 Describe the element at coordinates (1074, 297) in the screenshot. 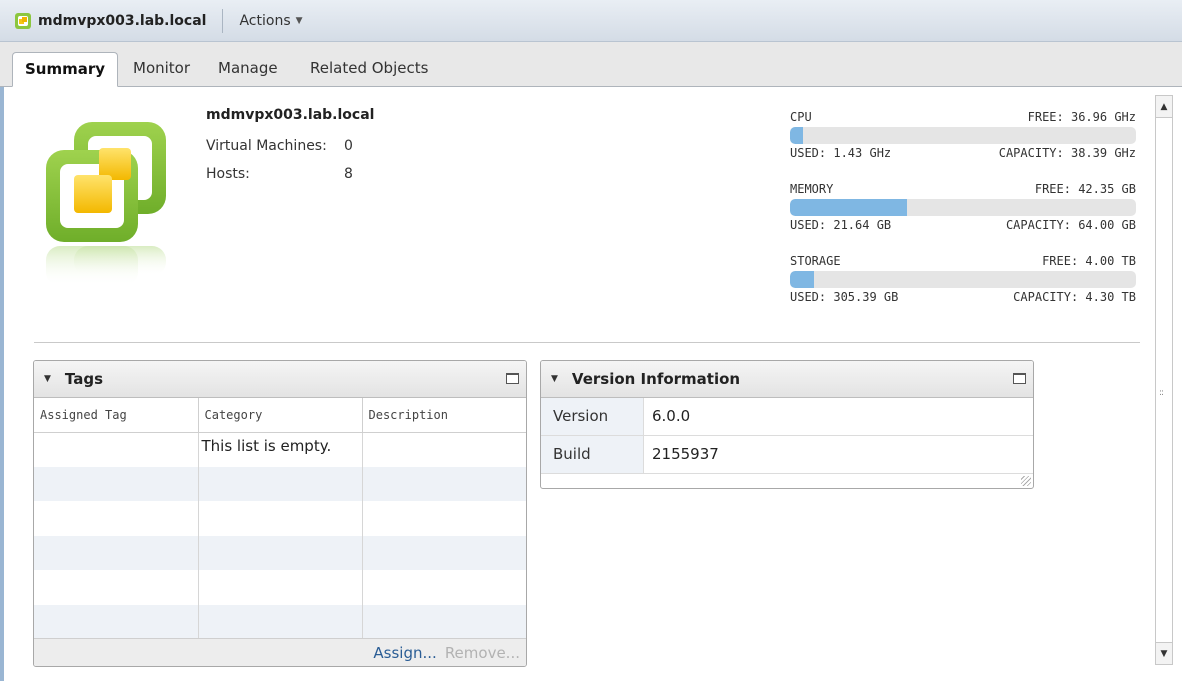

I see `meter-capacity: CAPACITY: 4.30 TB` at that location.